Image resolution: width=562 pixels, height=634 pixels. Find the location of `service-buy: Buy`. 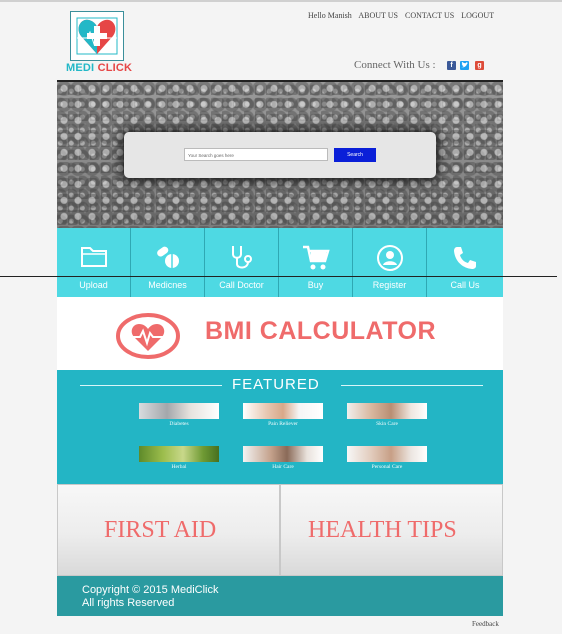

service-buy: Buy is located at coordinates (316, 262).